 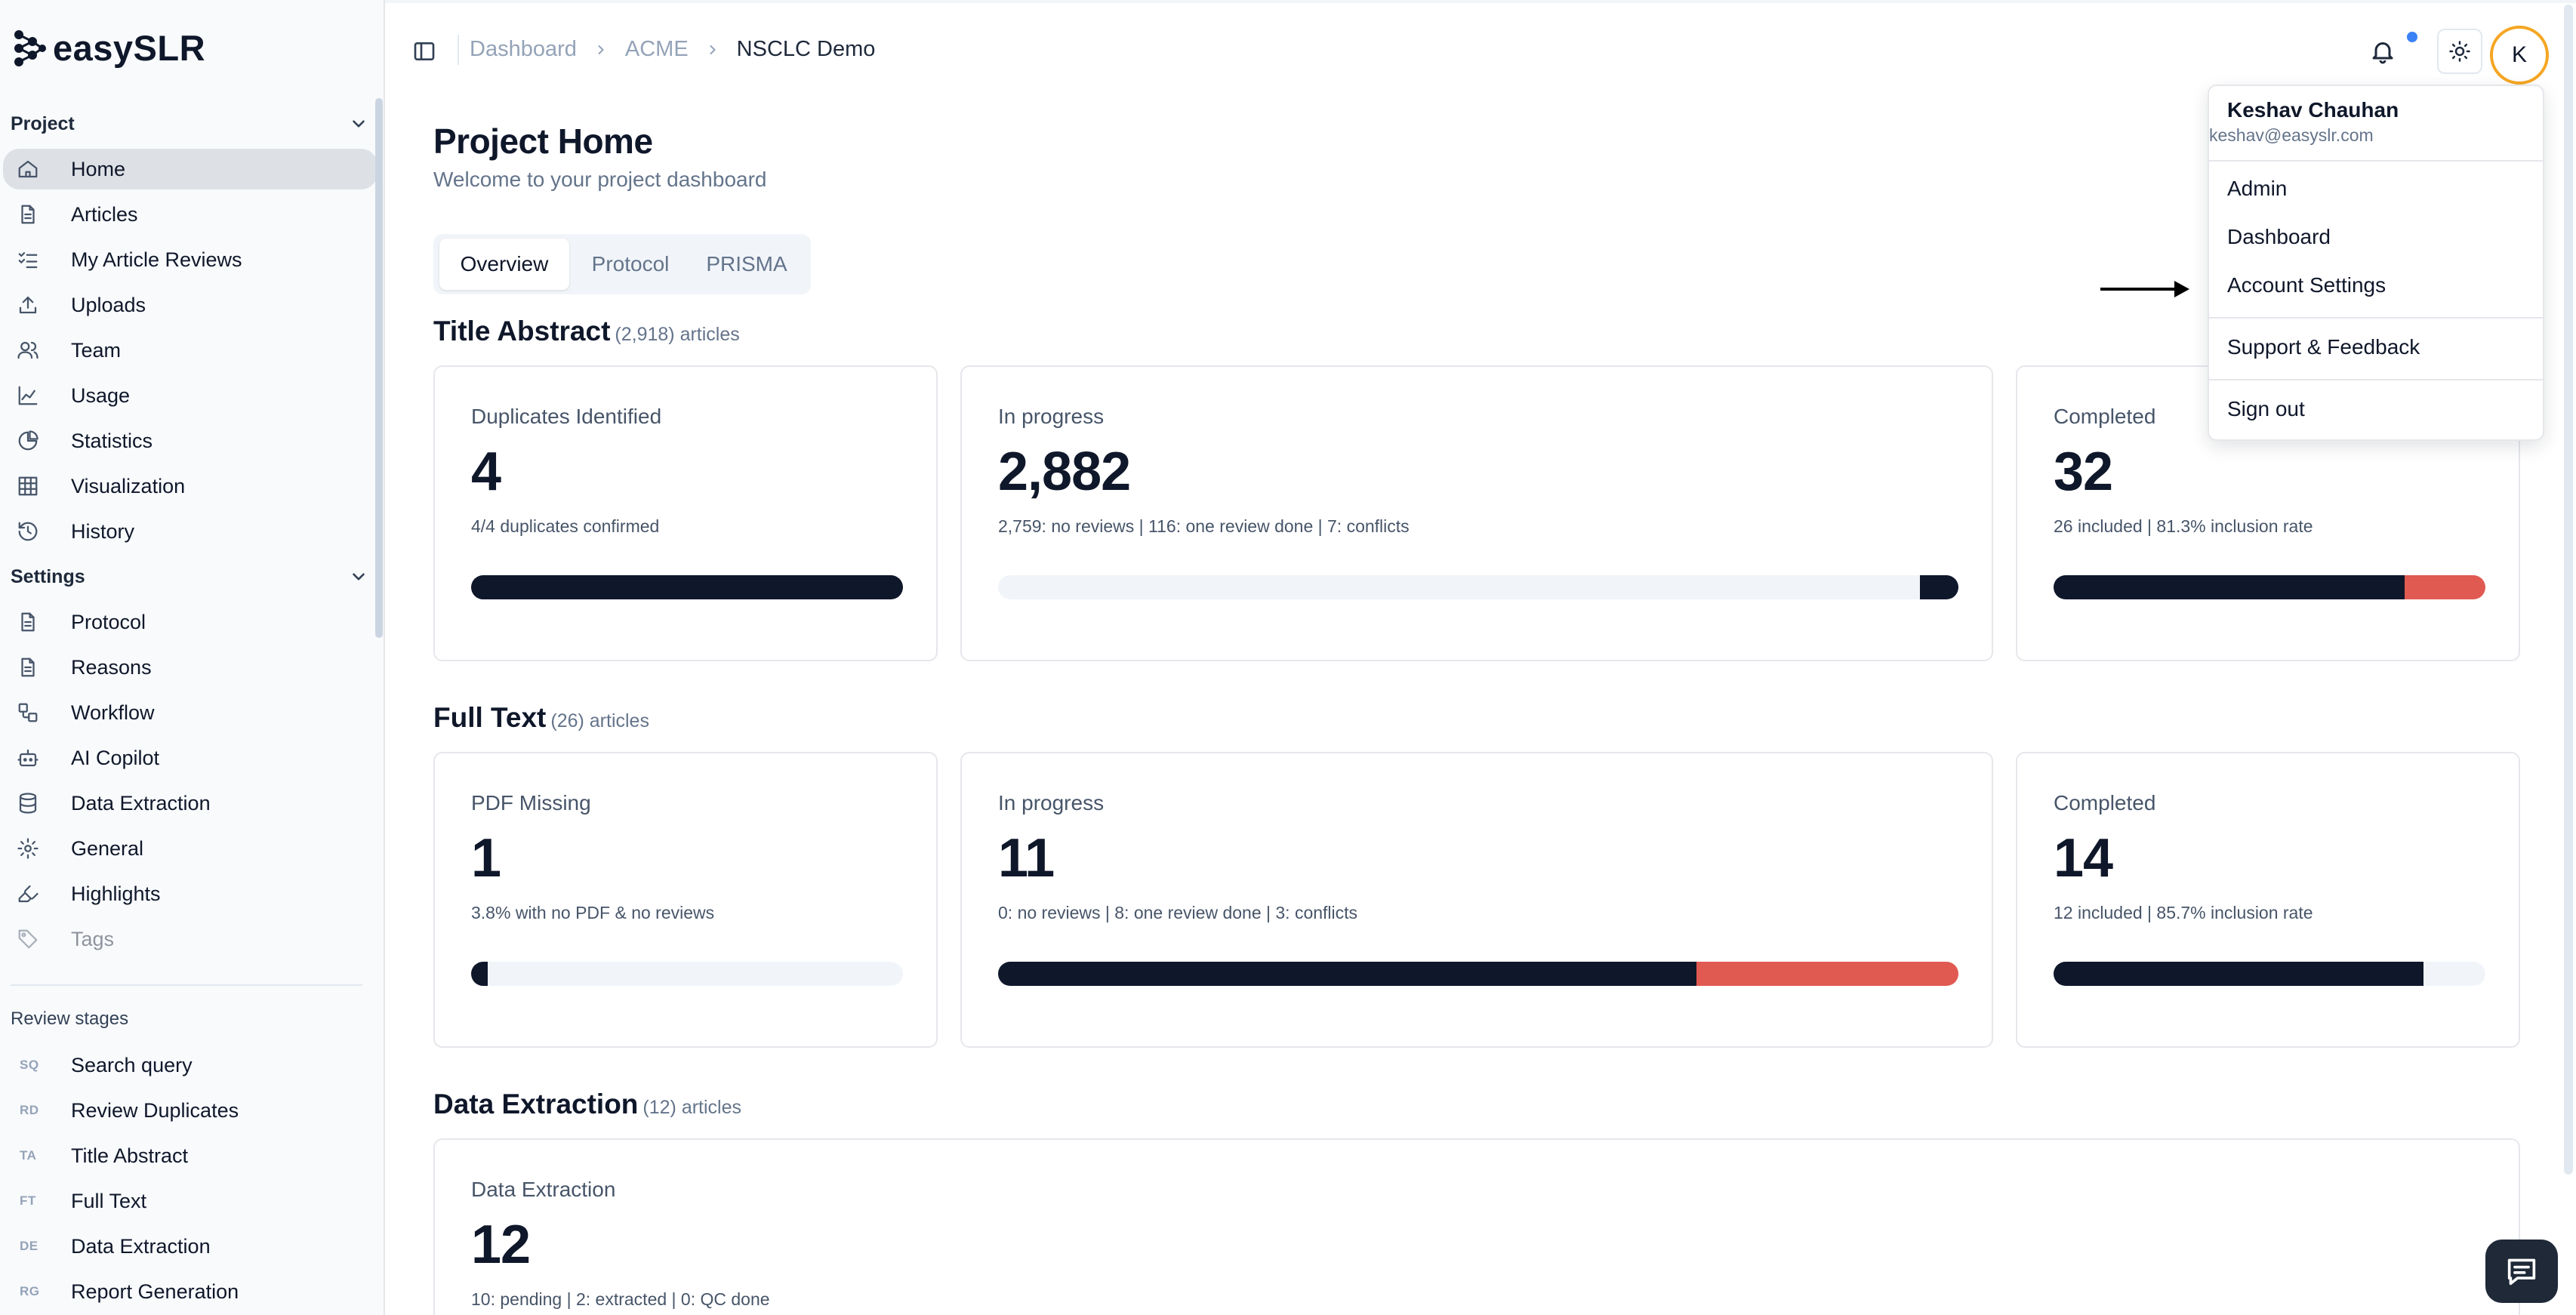 I want to click on sidebar-item-uploads: Uploads, so click(x=188, y=305).